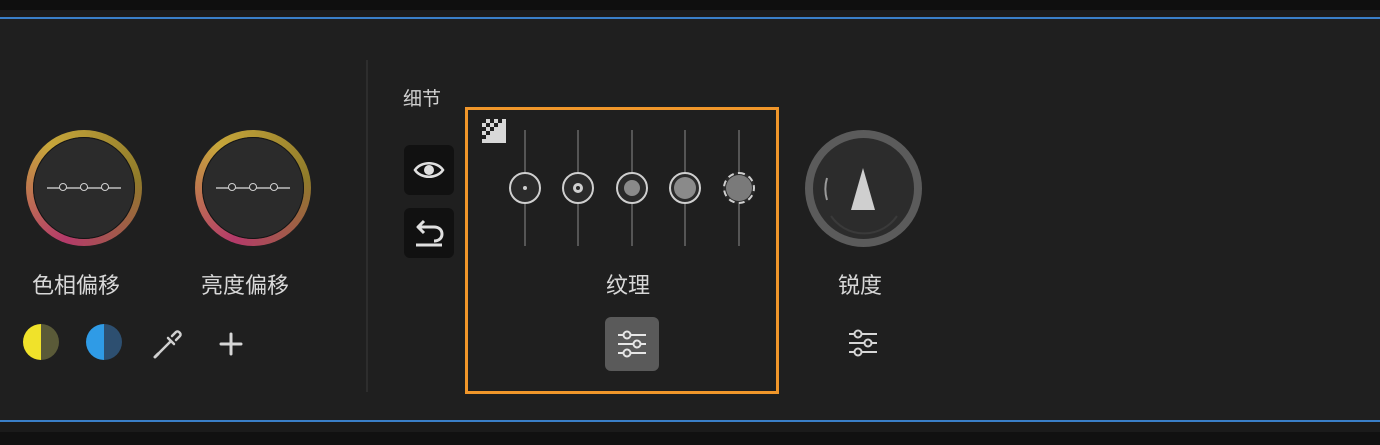 This screenshot has height=445, width=1380. Describe the element at coordinates (494, 131) in the screenshot. I see `texture-pattern-icon` at that location.